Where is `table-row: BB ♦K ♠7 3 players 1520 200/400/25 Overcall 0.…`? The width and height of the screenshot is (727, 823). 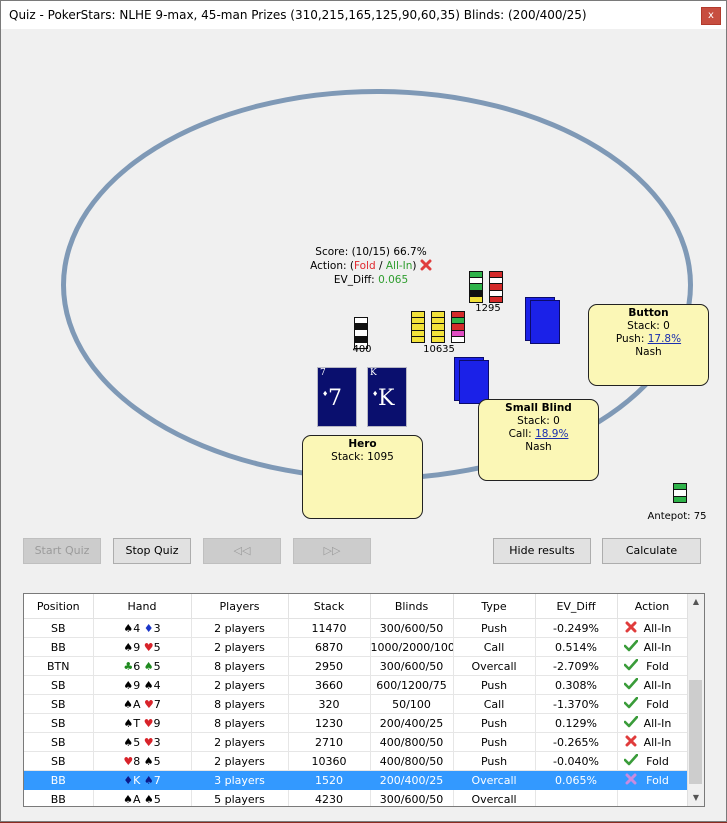
table-row: BB ♦K ♠7 3 players 1520 200/400/25 Overcall 0.… is located at coordinates (356, 780).